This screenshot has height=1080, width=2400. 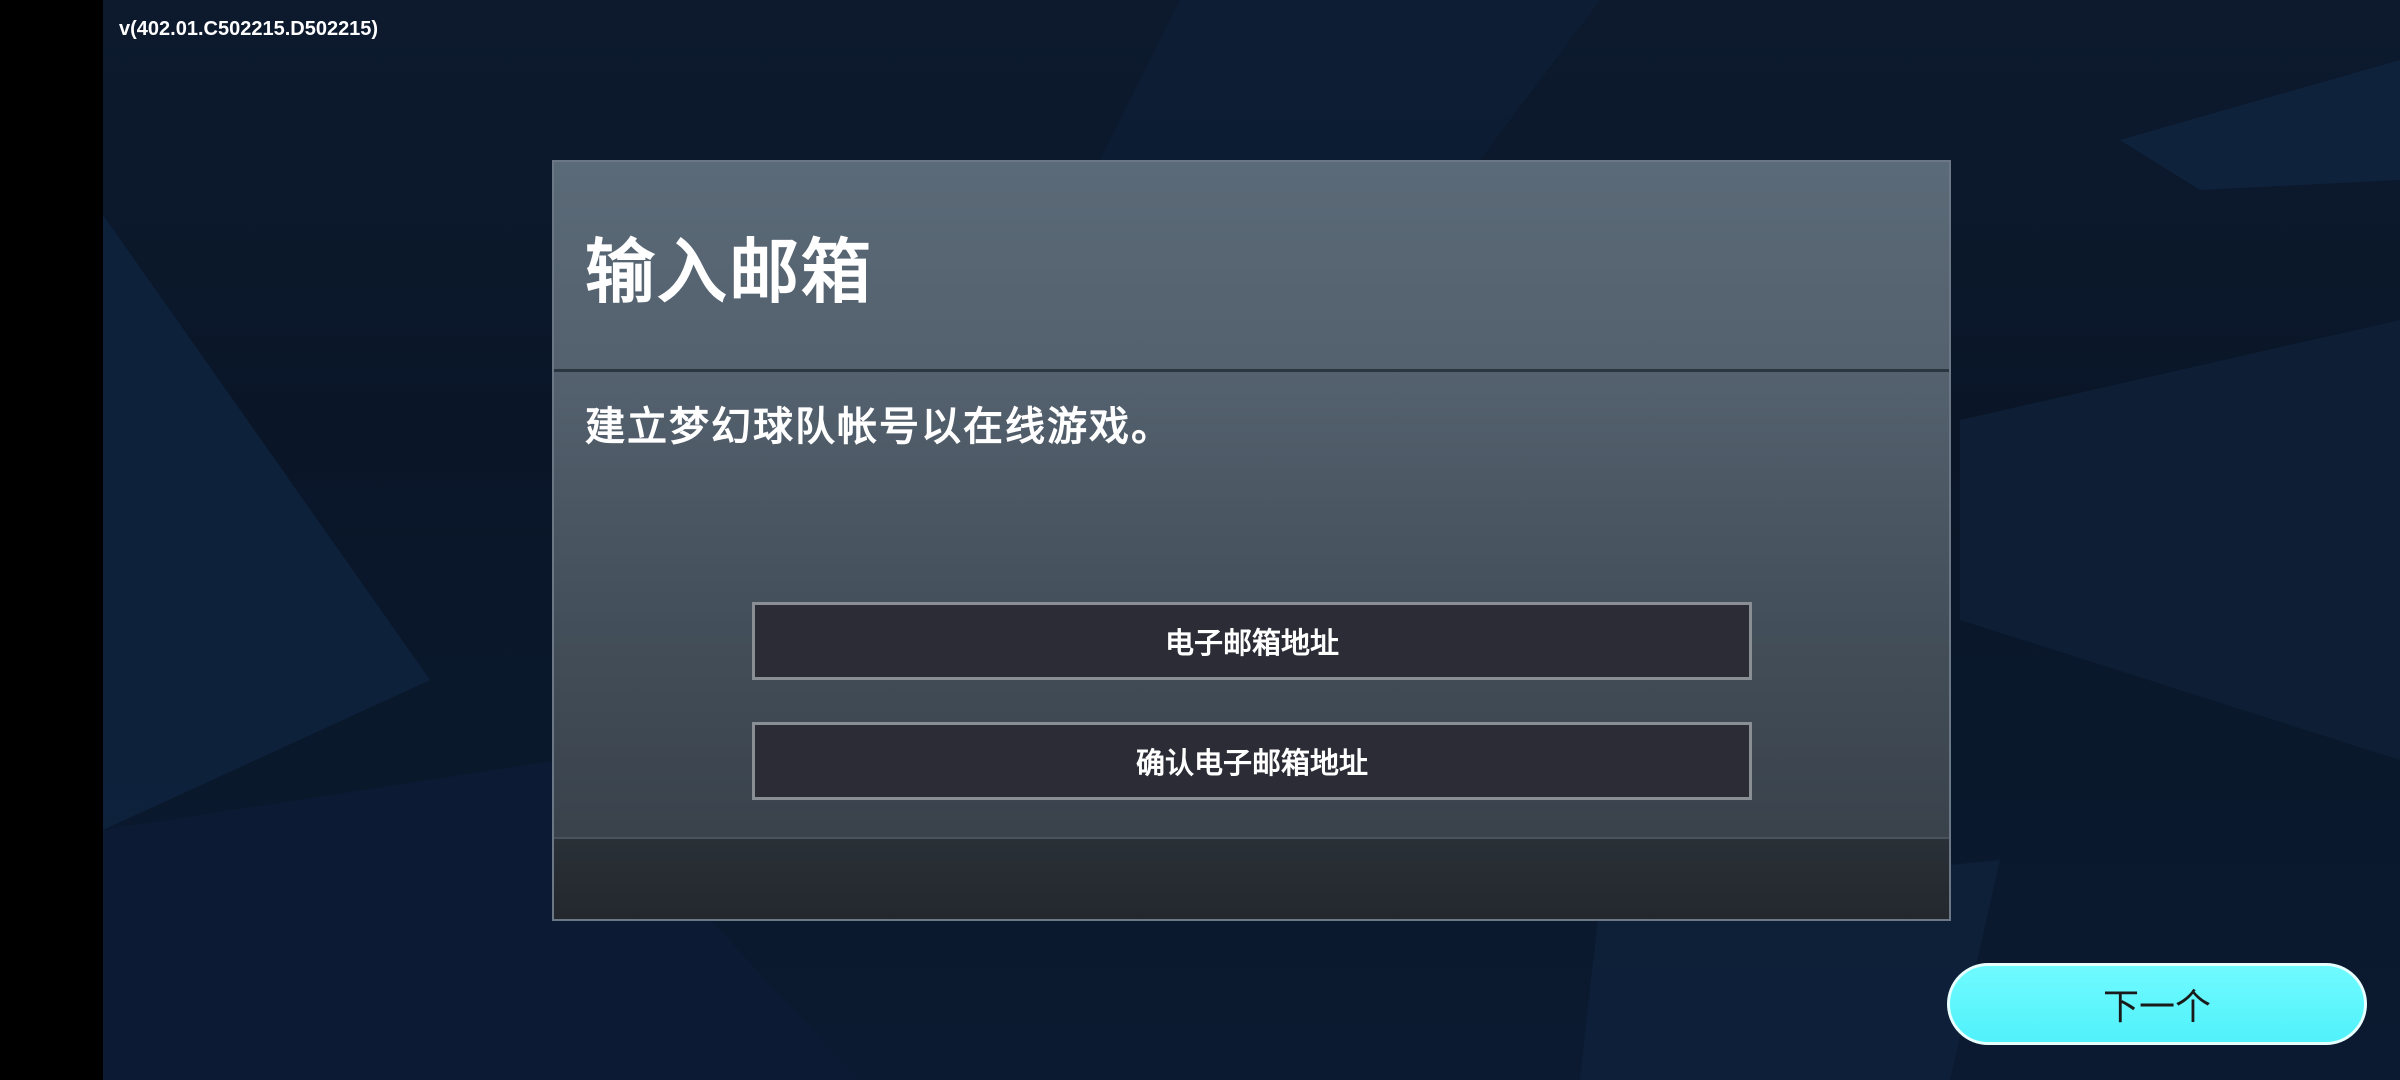 I want to click on left-black-bar, so click(x=51, y=540).